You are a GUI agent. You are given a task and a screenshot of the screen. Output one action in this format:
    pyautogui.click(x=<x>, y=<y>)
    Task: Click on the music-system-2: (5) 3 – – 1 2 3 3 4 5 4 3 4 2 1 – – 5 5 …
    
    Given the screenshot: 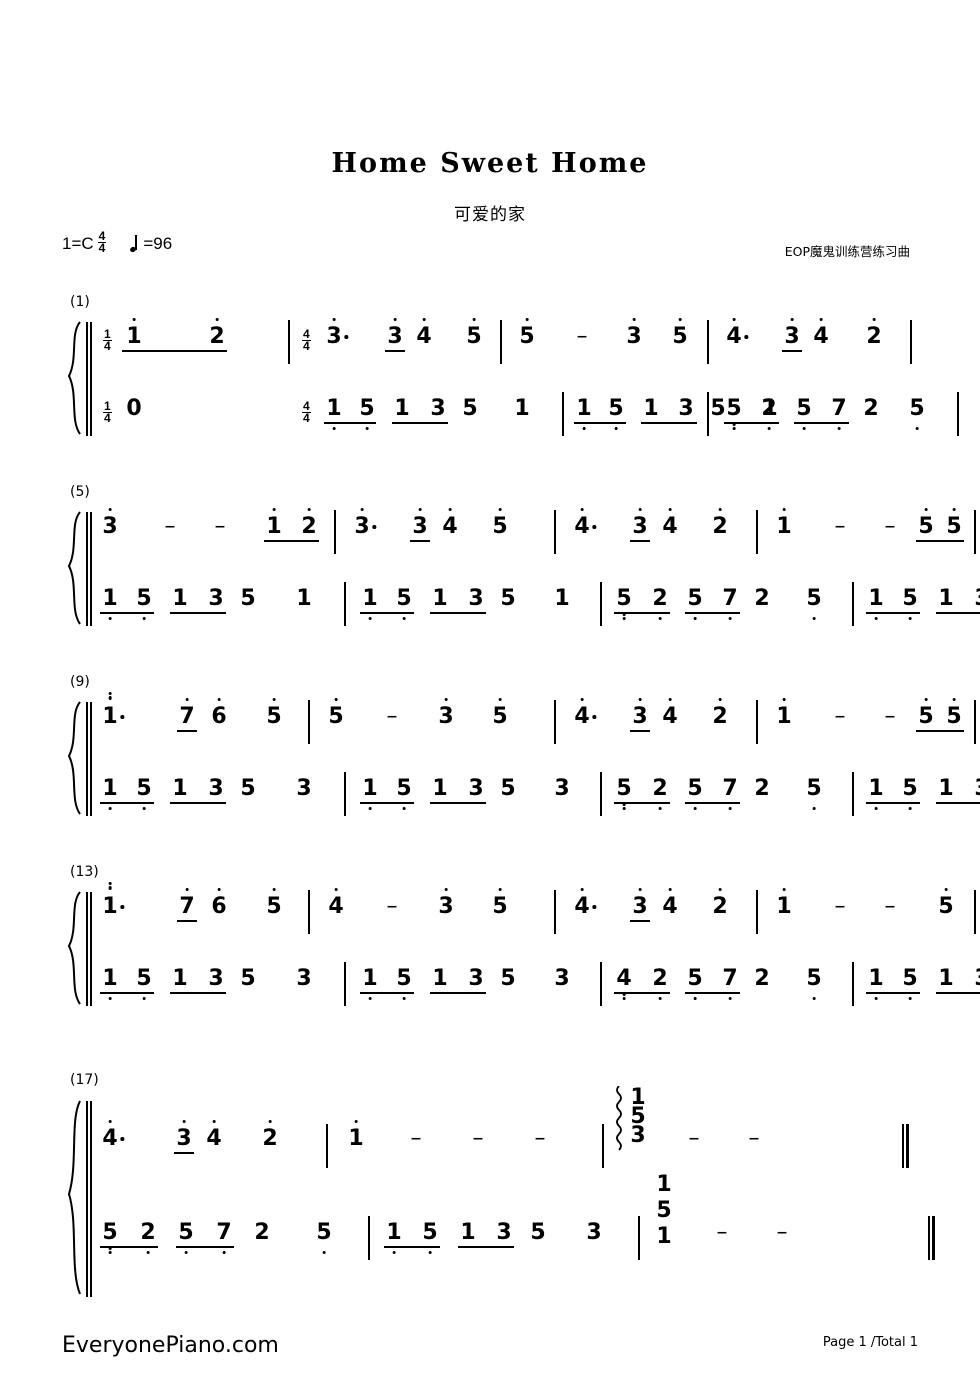 What is the action you would take?
    pyautogui.click(x=521, y=557)
    